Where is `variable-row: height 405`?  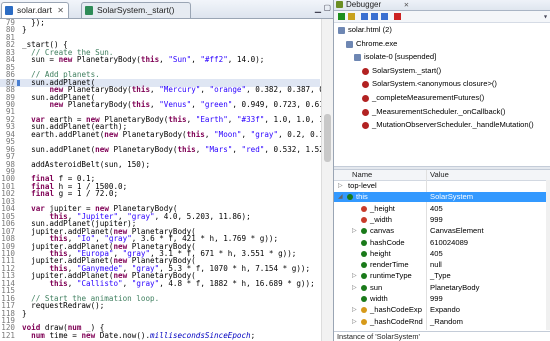 variable-row: height 405 is located at coordinates (440, 254).